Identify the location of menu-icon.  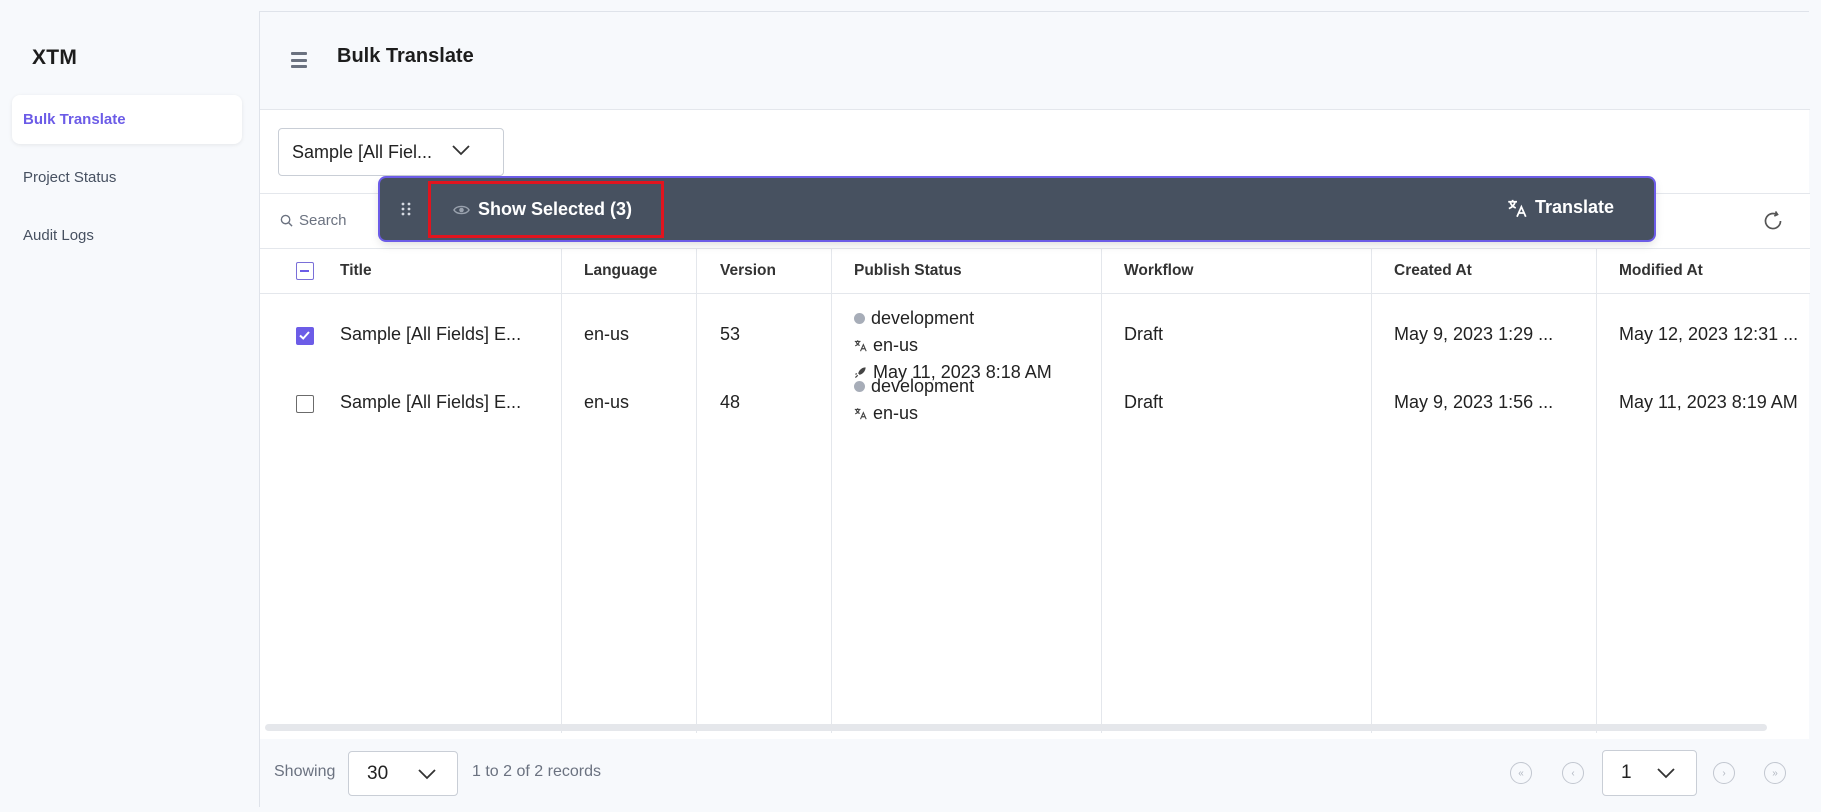
(299, 60).